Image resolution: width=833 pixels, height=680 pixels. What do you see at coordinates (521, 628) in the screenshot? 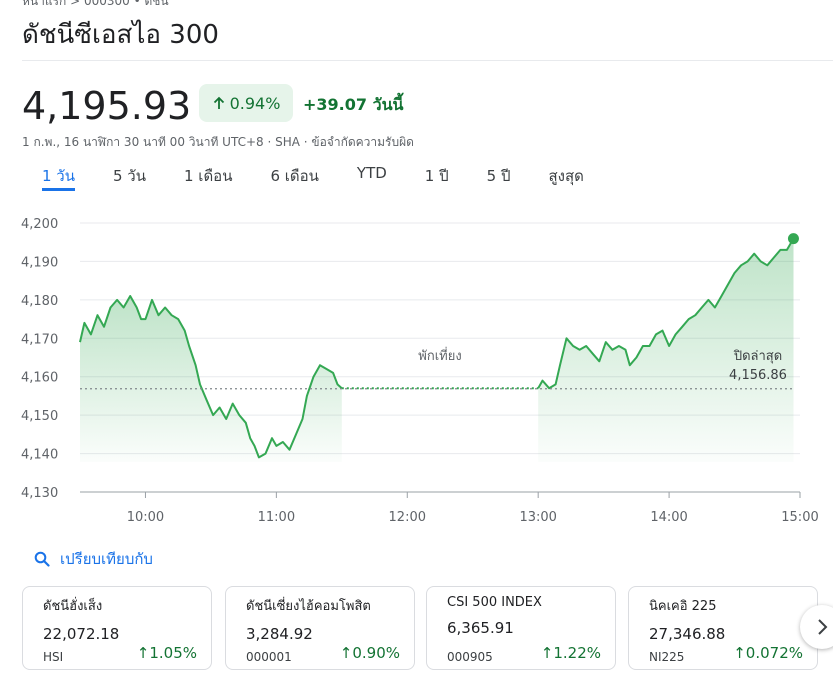
I see `related-card: CSI 500 INDEX 6,365.91 000905 ↑1.22%` at bounding box center [521, 628].